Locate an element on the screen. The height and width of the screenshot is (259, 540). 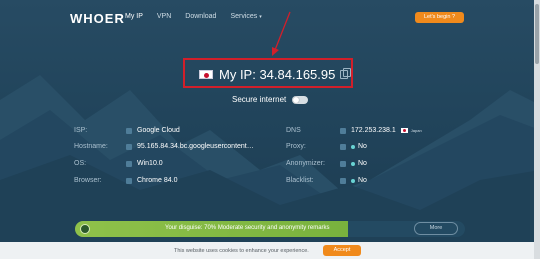
dns-key: DNS is located at coordinates (293, 130).